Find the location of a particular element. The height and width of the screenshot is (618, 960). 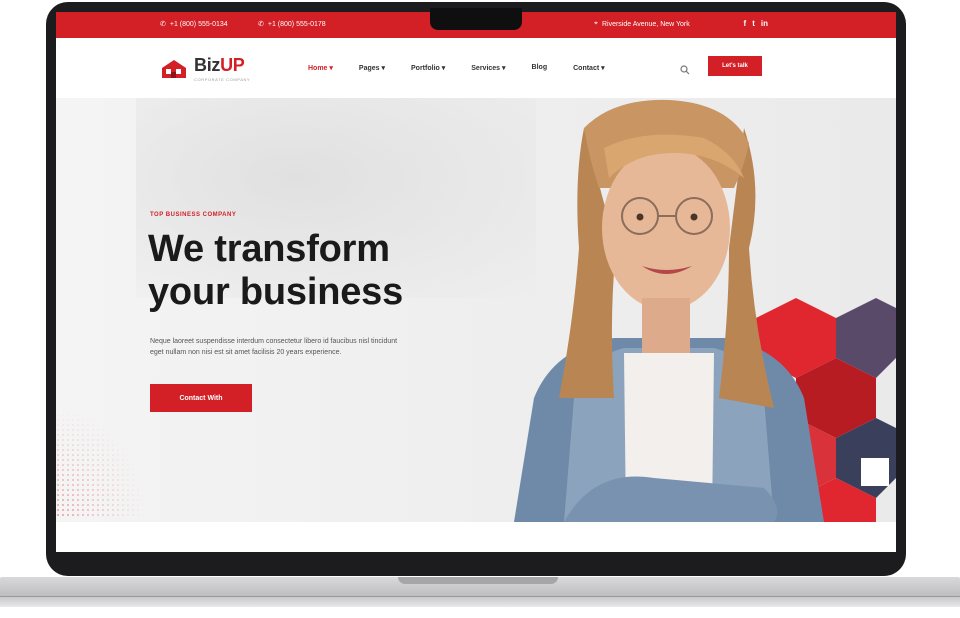

laptop-base is located at coordinates (480, 587).